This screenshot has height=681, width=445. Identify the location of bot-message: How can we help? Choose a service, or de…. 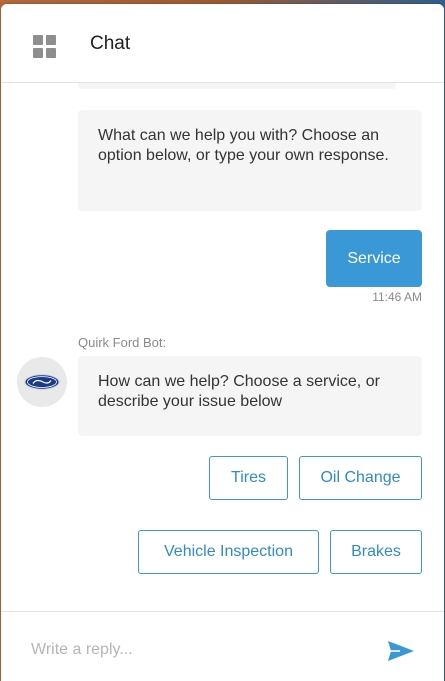
(250, 396).